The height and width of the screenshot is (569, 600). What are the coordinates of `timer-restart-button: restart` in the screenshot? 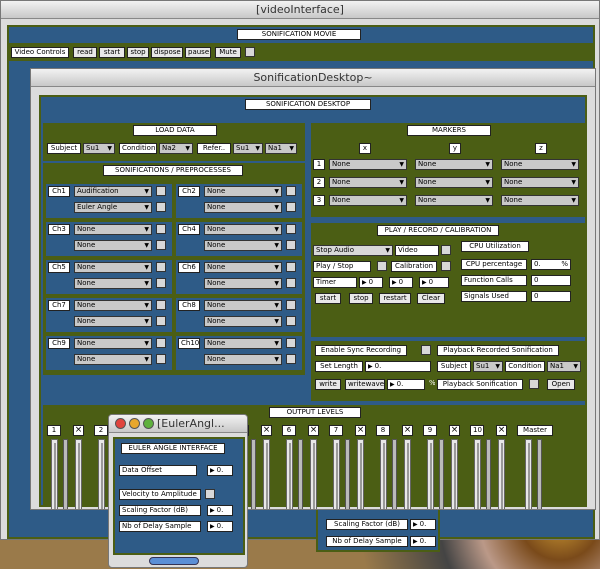 It's located at (395, 298).